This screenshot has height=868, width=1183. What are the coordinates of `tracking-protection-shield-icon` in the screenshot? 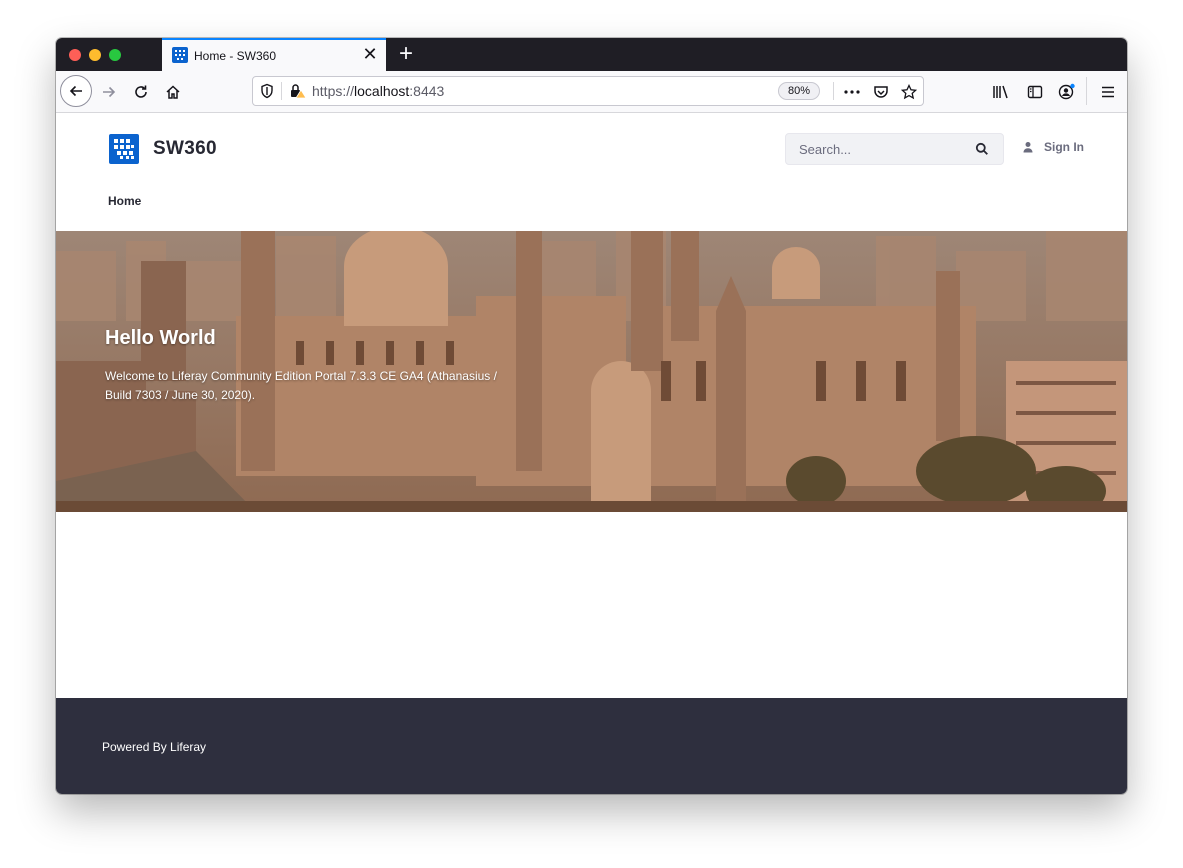 It's located at (267, 93).